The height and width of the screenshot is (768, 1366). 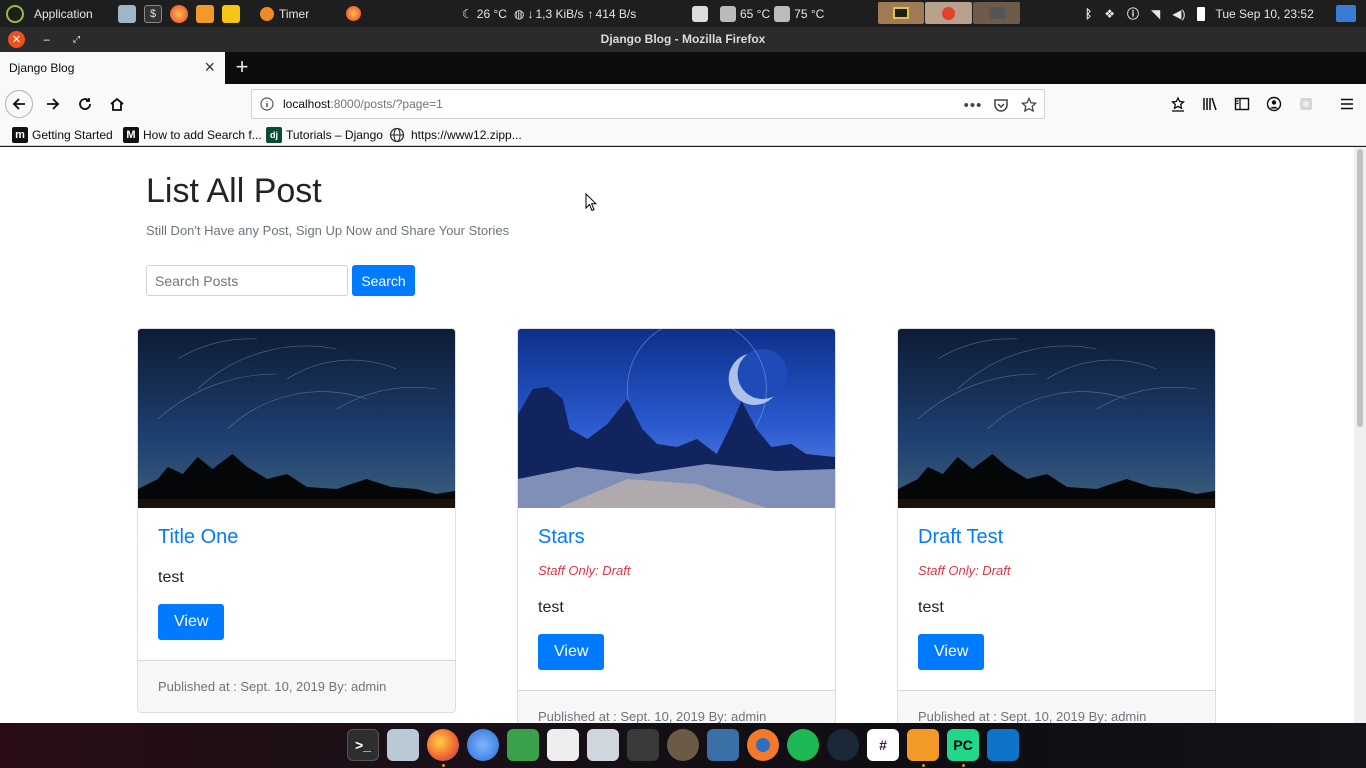 What do you see at coordinates (1109, 14) in the screenshot?
I see `dropbox-icon: ❖` at bounding box center [1109, 14].